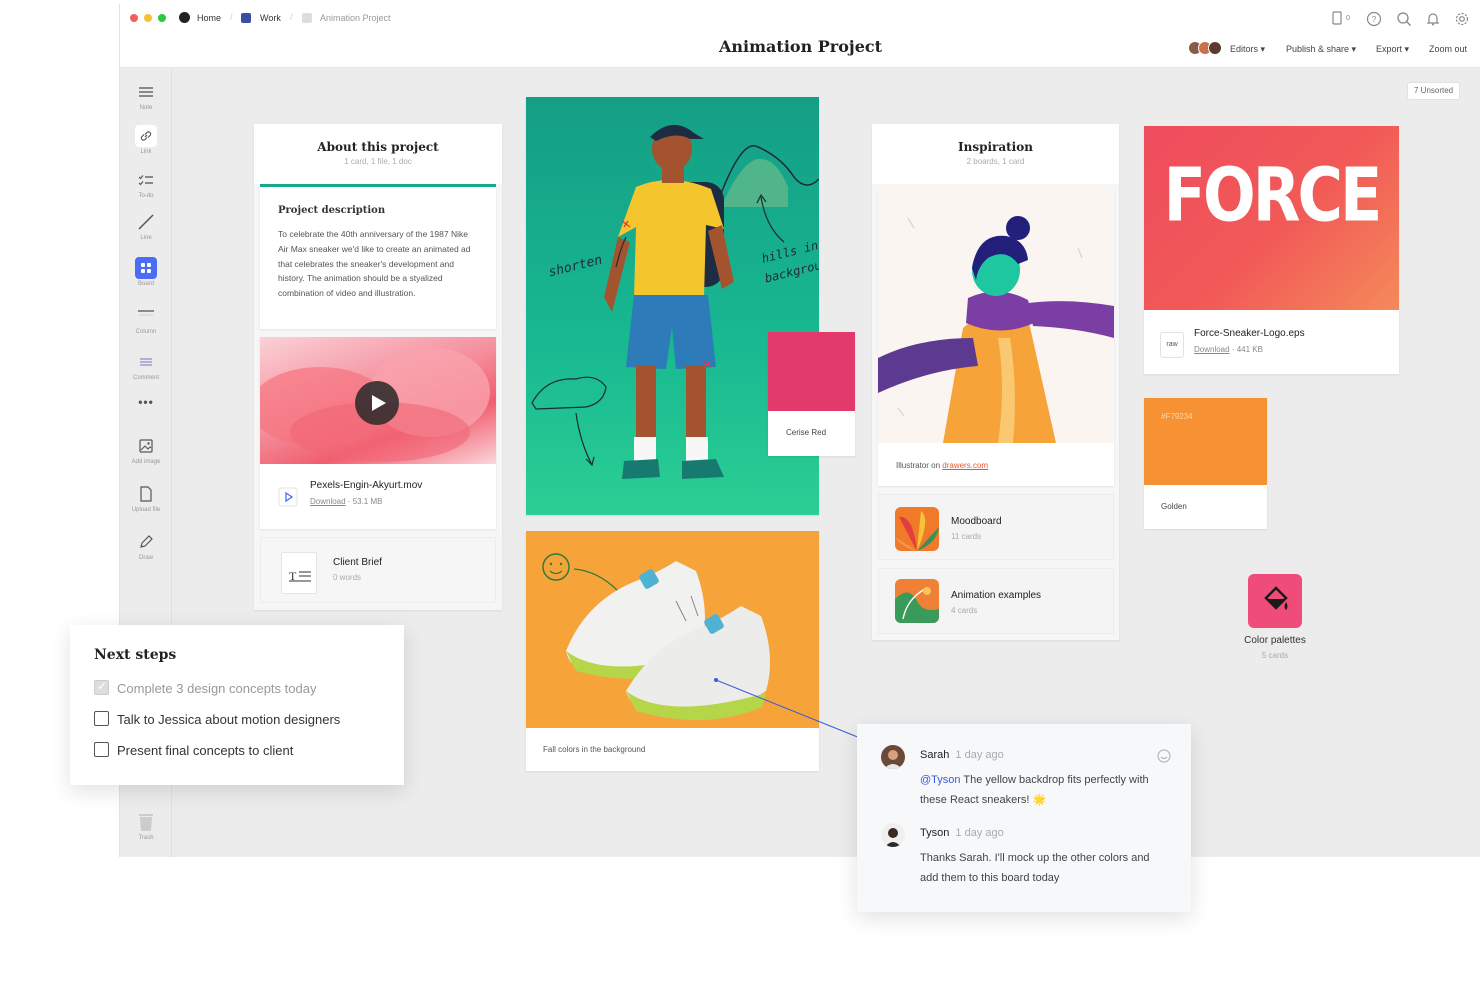 The height and width of the screenshot is (987, 1480). I want to click on play-button, so click(377, 403).